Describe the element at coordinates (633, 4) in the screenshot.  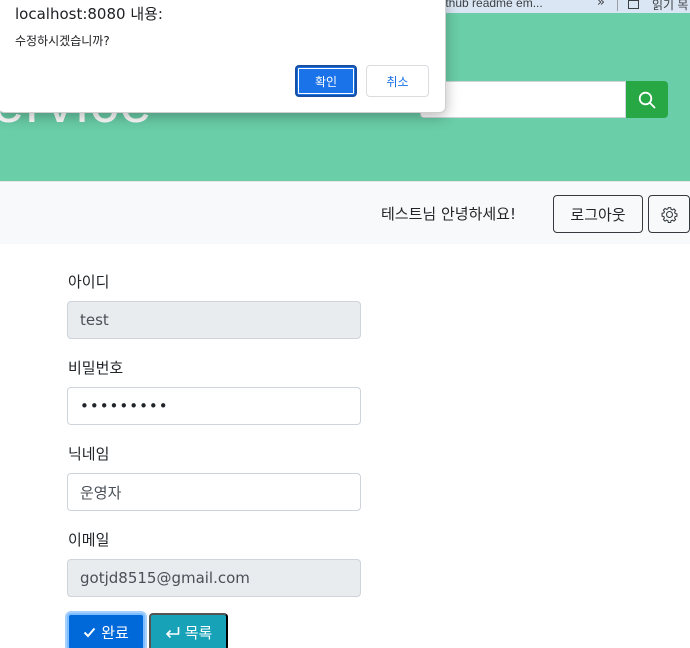
I see `reading-list-icon` at that location.